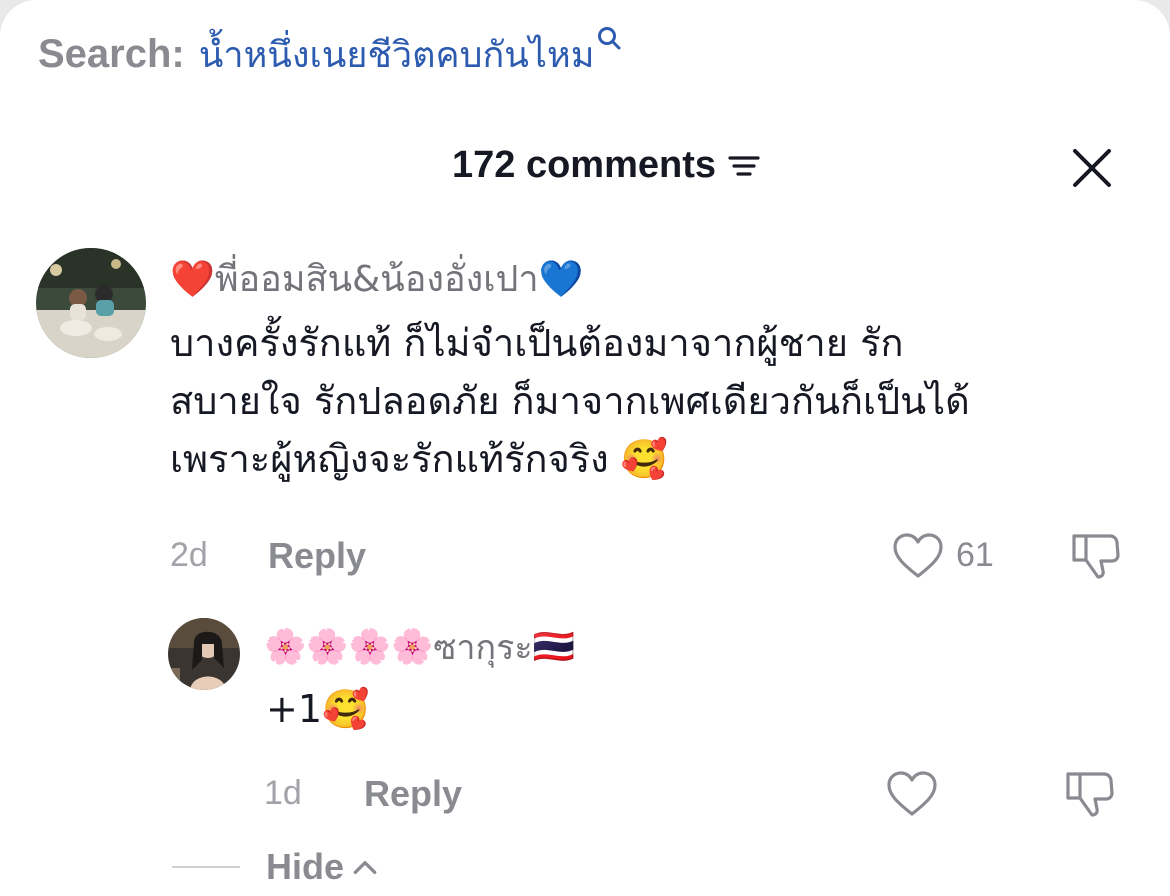 The height and width of the screenshot is (896, 1170). Describe the element at coordinates (189, 555) in the screenshot. I see `comment-date: 2d` at that location.